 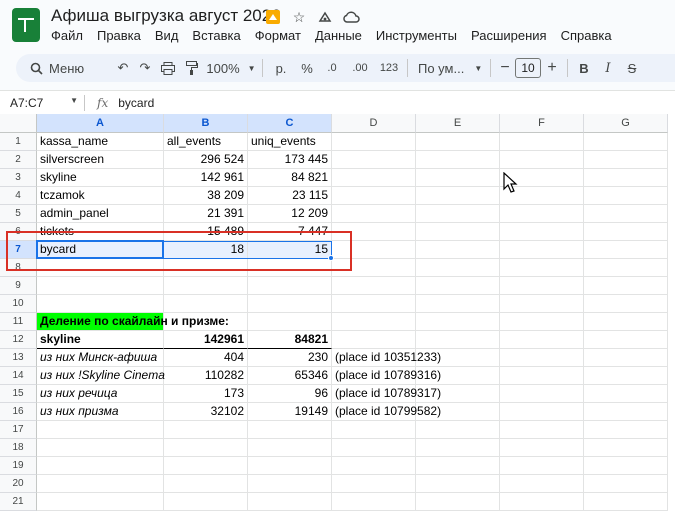 I want to click on cell-c17, so click(x=290, y=430).